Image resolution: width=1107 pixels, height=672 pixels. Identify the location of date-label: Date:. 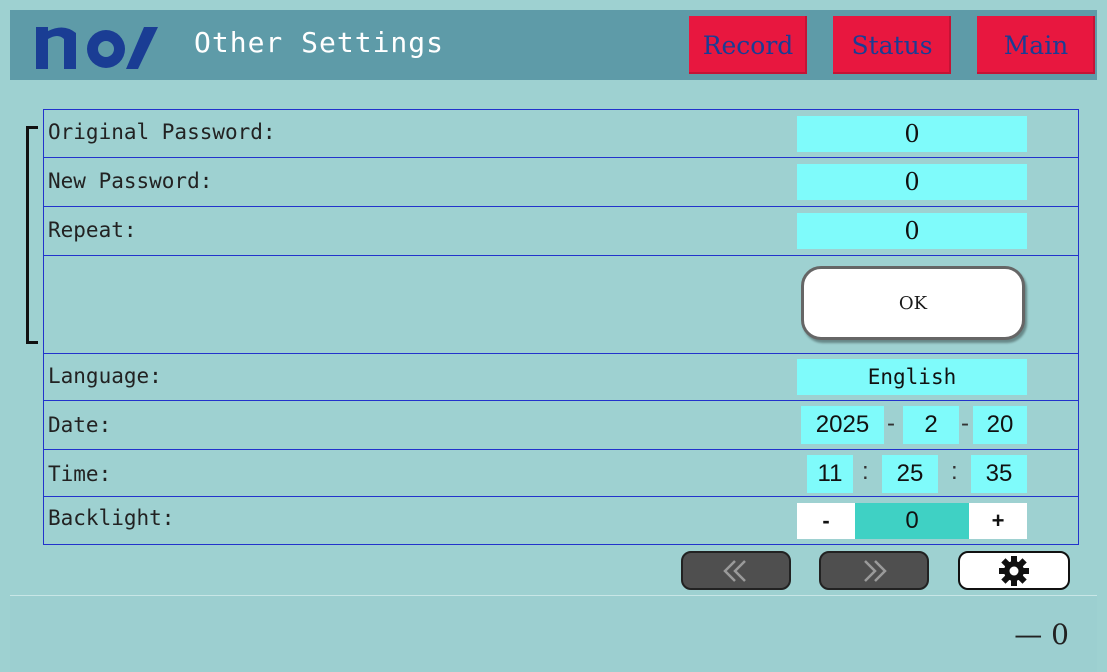
(80, 425).